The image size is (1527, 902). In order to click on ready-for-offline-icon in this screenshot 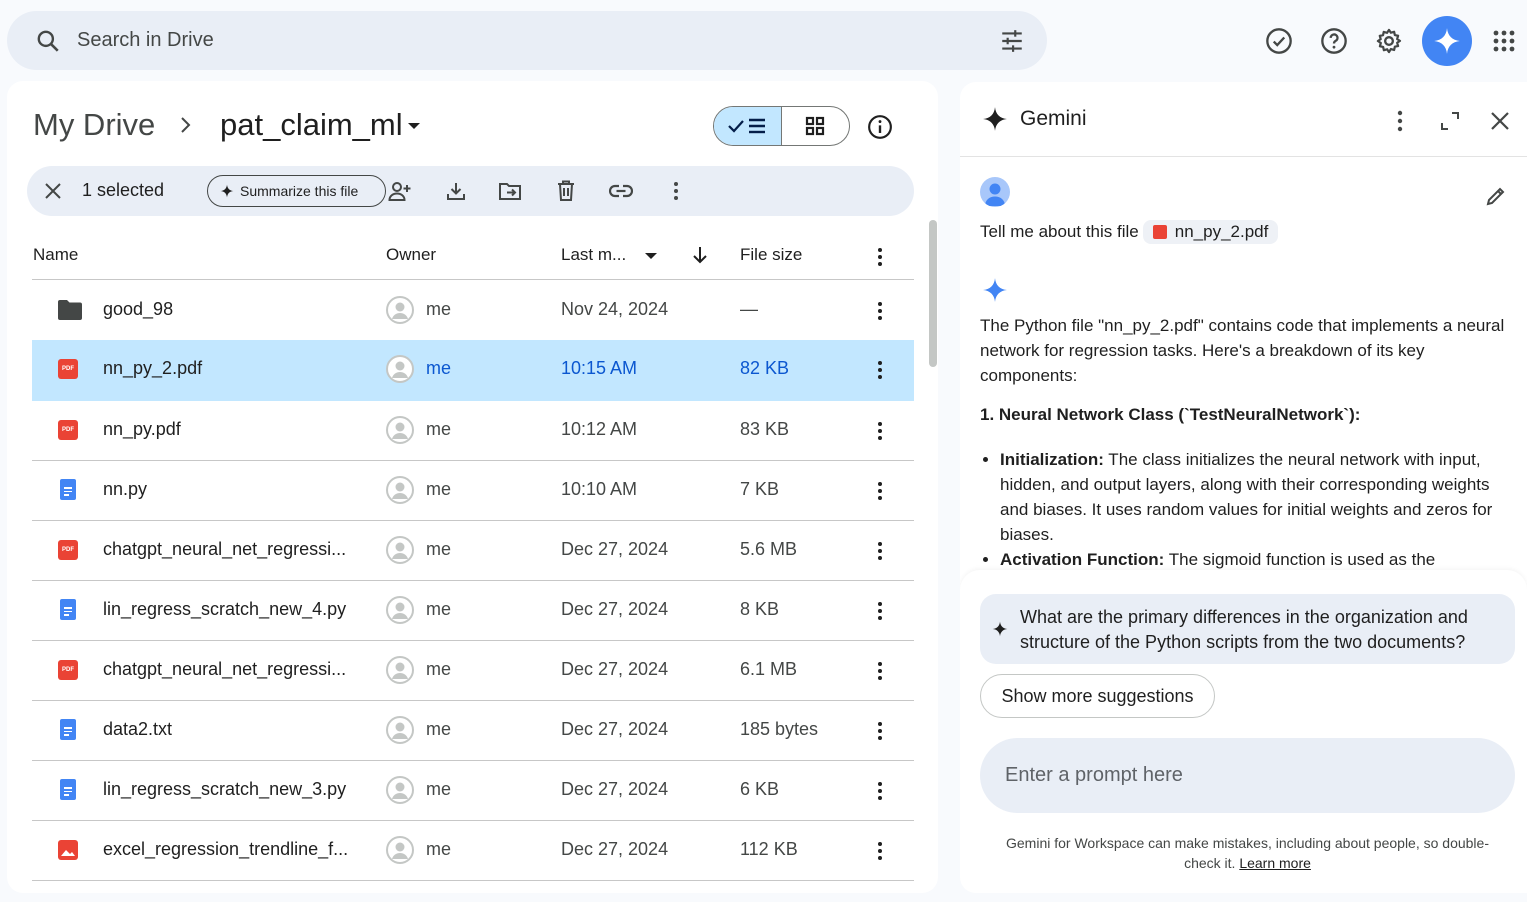, I will do `click(1279, 41)`.